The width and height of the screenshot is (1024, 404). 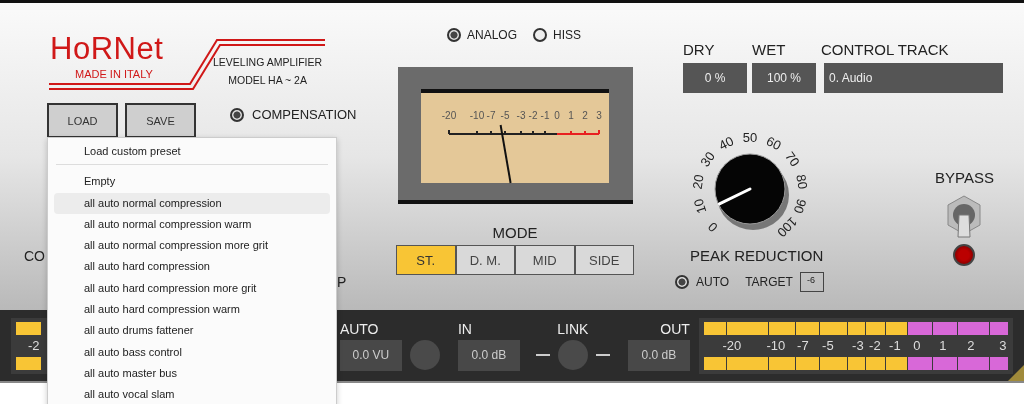 I want to click on compensation-label: COMPENSATION, so click(x=304, y=114).